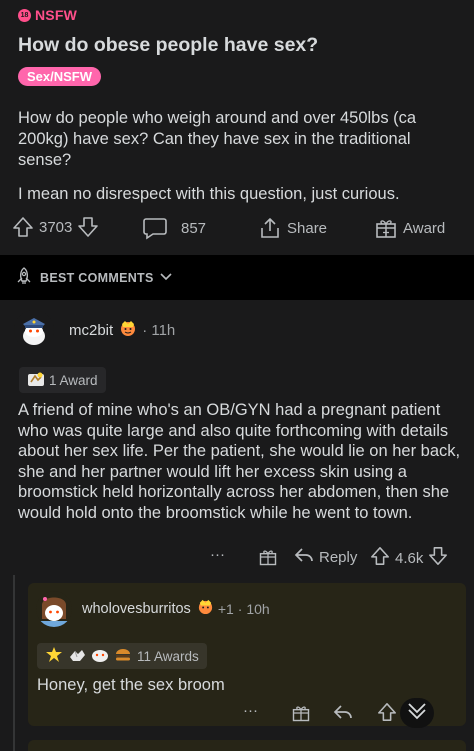 The height and width of the screenshot is (751, 474). I want to click on post-flair: Sex/NSFW, so click(60, 76).